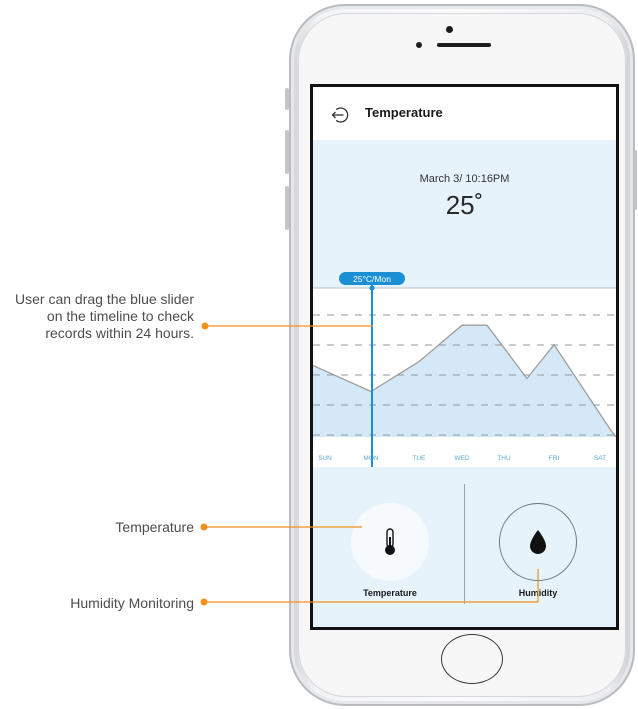 This screenshot has height=709, width=638. Describe the element at coordinates (132, 603) in the screenshot. I see `humidity-annotation: Humidity Monitoring` at that location.